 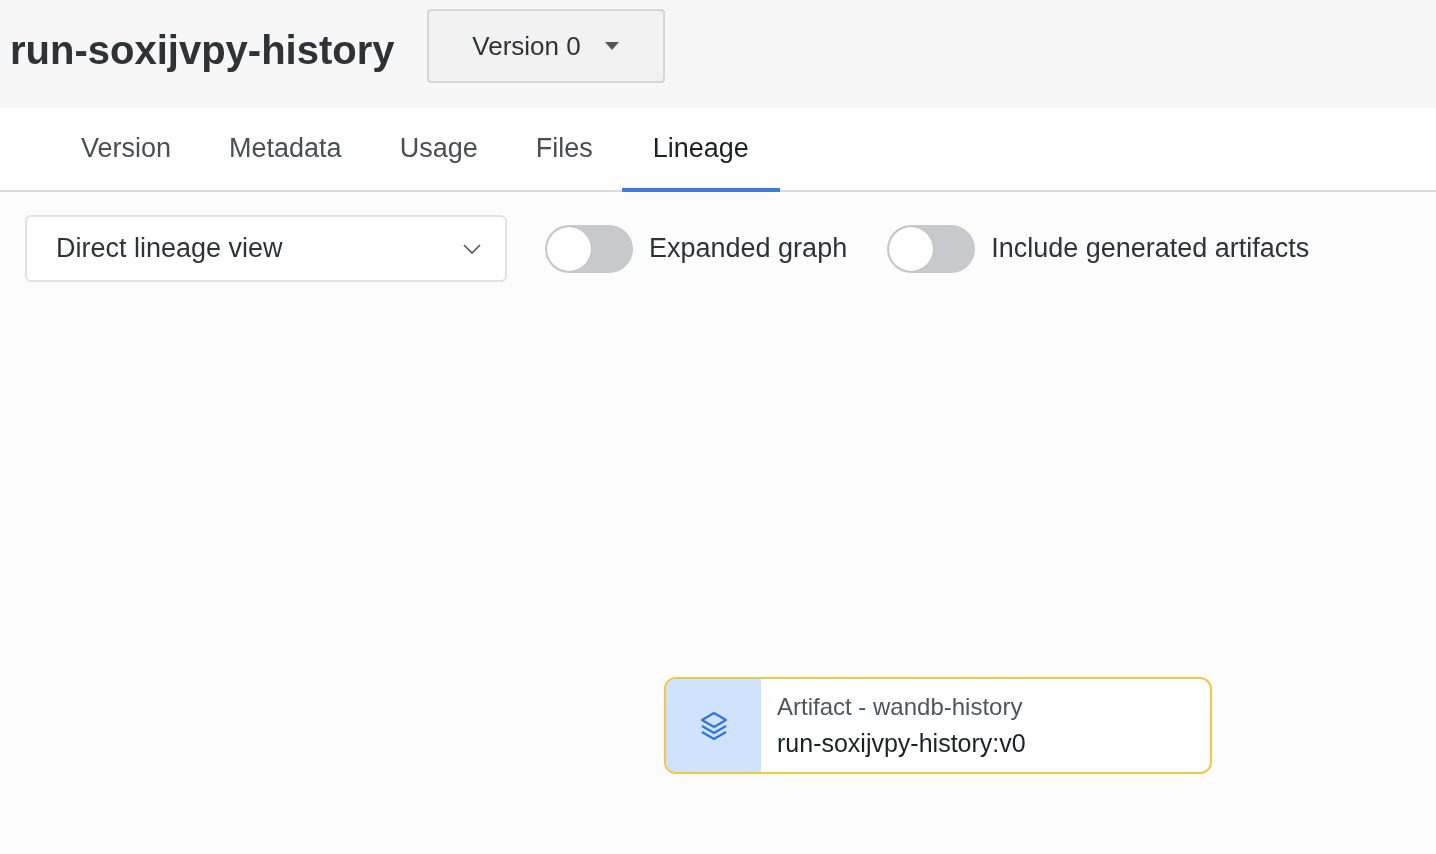 I want to click on tab: Usage, so click(x=438, y=150).